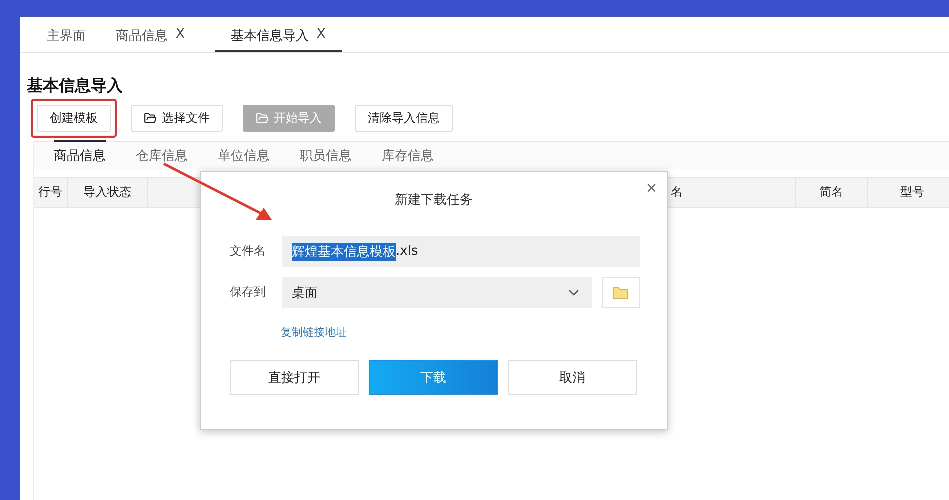  Describe the element at coordinates (150, 39) in the screenshot. I see `tab: 商品信息 X` at that location.